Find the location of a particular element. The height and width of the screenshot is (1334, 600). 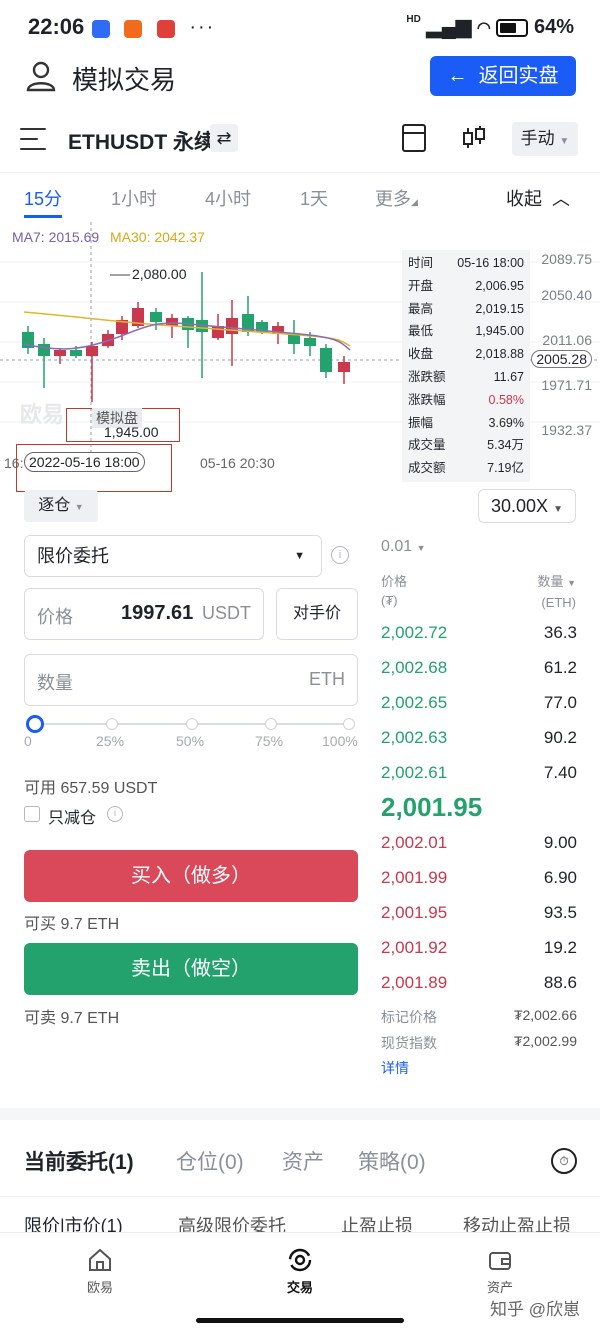

quantity-unit: ETH is located at coordinates (327, 679).